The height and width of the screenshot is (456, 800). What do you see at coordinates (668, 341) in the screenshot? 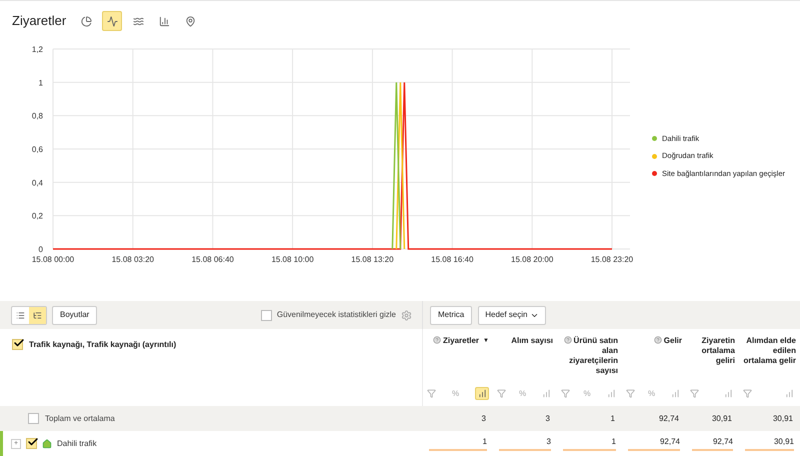
I see `column-header: Gelir` at bounding box center [668, 341].